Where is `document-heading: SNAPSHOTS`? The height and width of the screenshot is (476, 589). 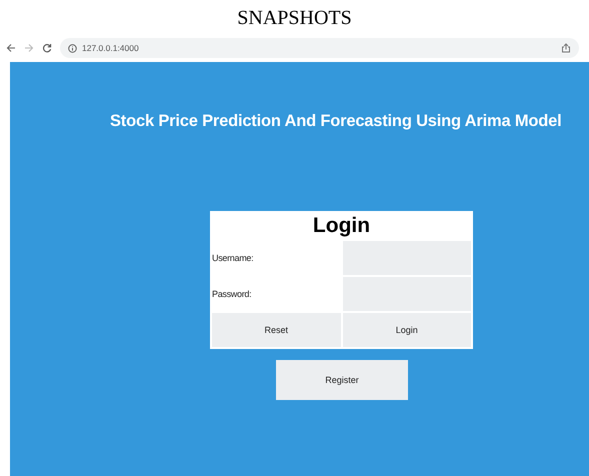 document-heading: SNAPSHOTS is located at coordinates (294, 18).